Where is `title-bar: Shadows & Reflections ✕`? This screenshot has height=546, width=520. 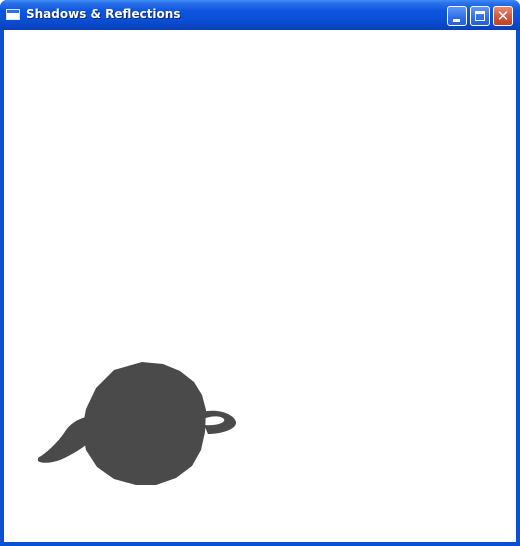
title-bar: Shadows & Reflections ✕ is located at coordinates (260, 15).